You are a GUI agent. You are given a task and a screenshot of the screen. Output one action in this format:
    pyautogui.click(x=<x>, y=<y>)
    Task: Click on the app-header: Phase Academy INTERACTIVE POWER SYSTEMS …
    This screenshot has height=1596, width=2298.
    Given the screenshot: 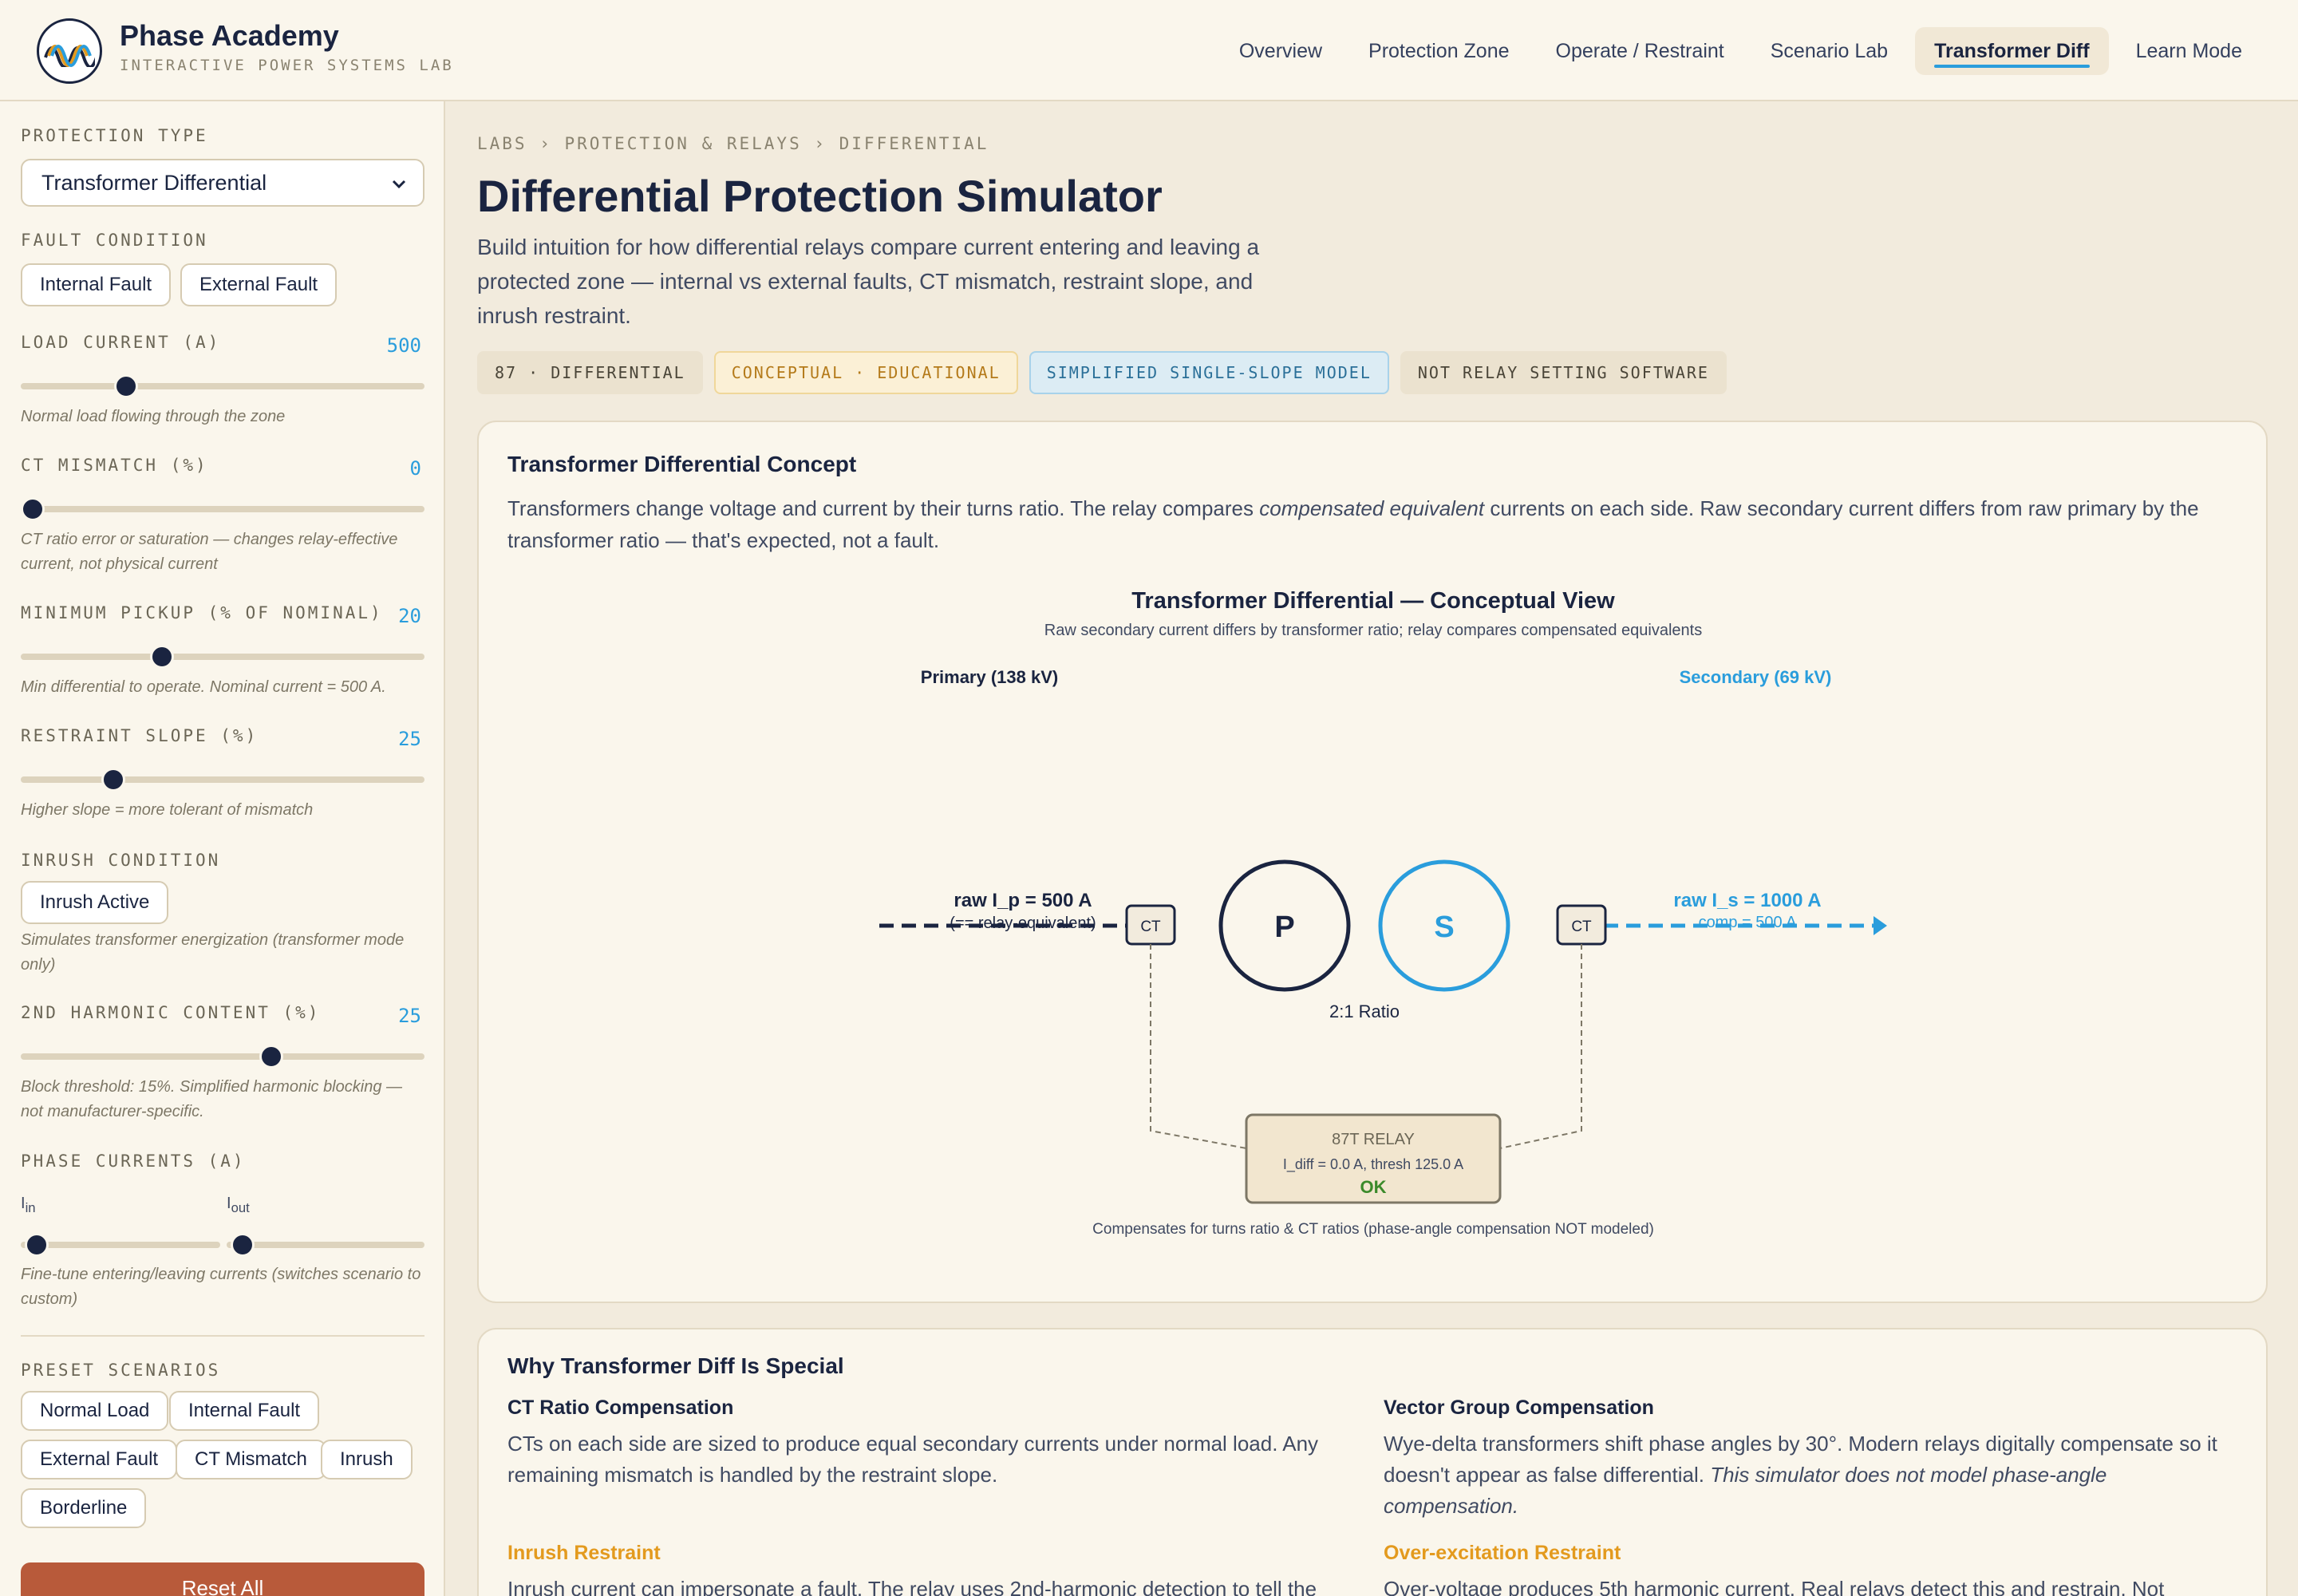 What is the action you would take?
    pyautogui.click(x=1149, y=50)
    